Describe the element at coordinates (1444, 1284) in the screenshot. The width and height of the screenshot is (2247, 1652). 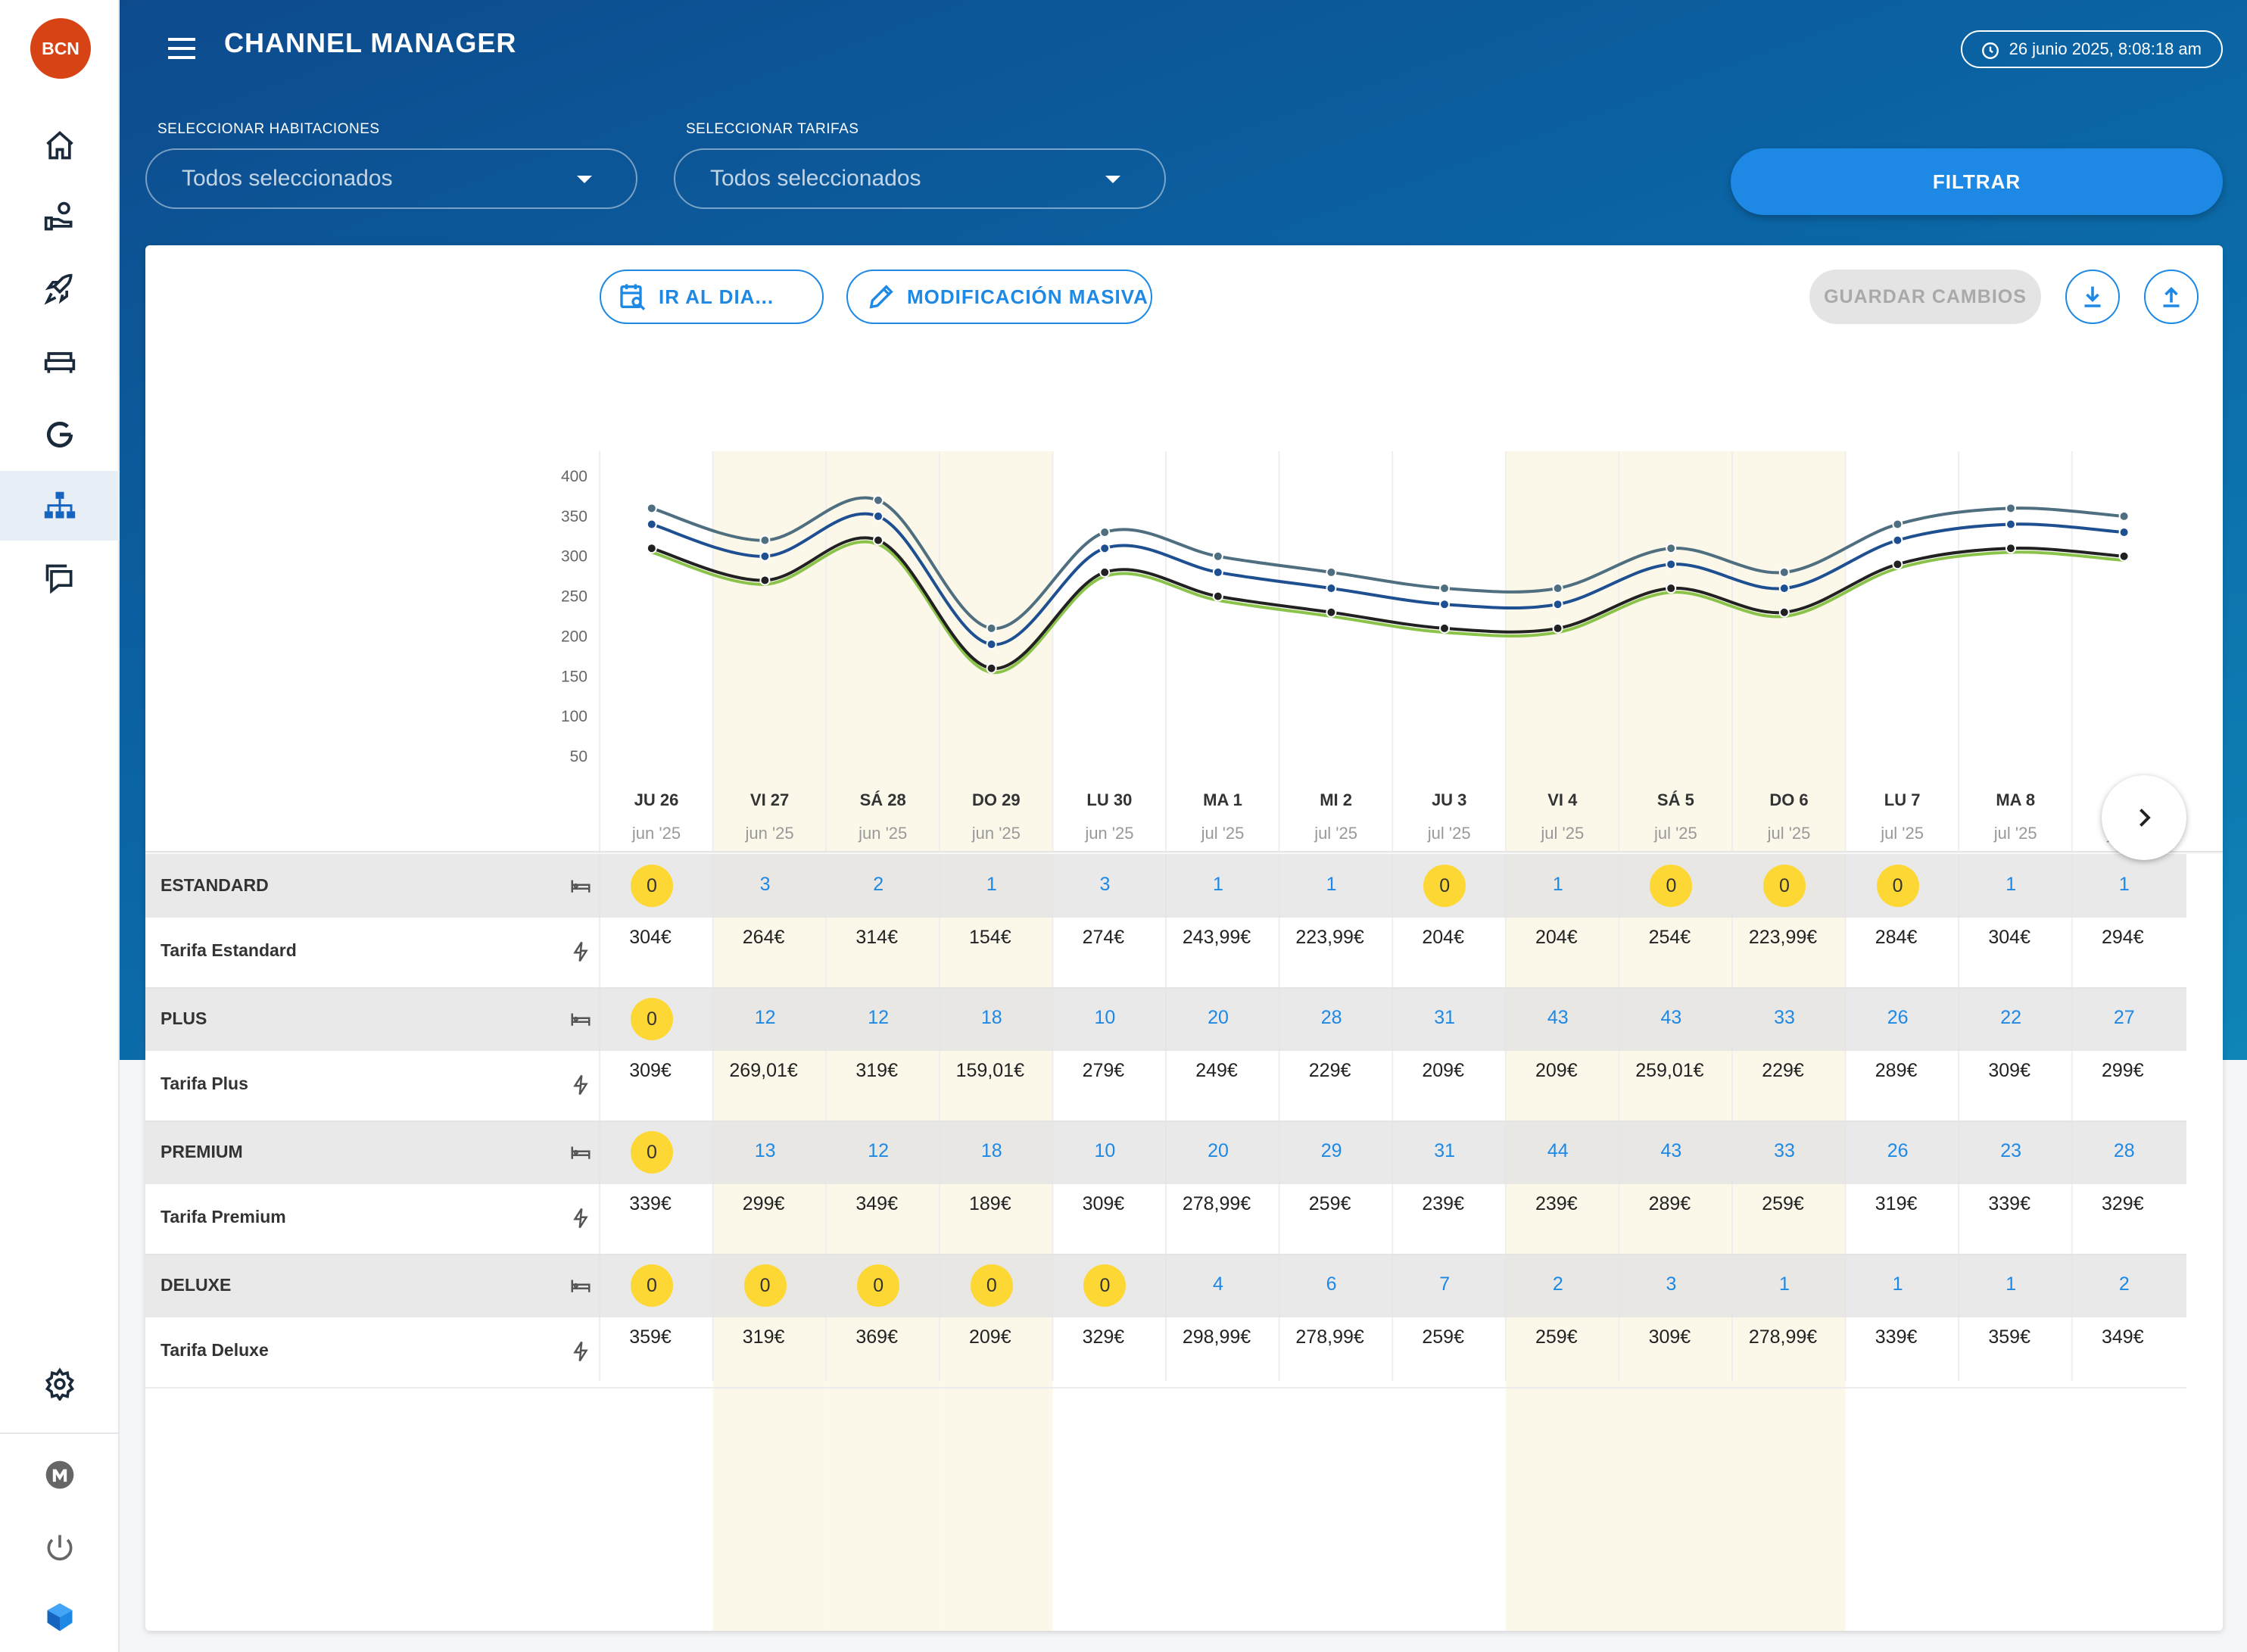
I see `availability-cell: 7` at that location.